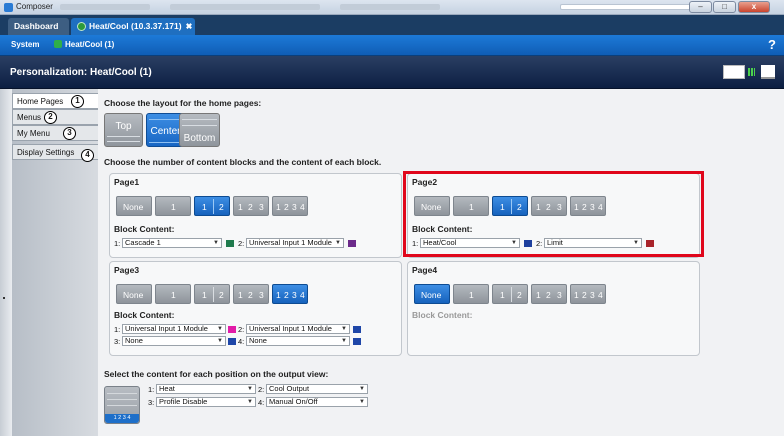 This screenshot has height=436, width=784. What do you see at coordinates (174, 329) in the screenshot?
I see `page3-slot1-select: Universal Input 1 Module ▼` at bounding box center [174, 329].